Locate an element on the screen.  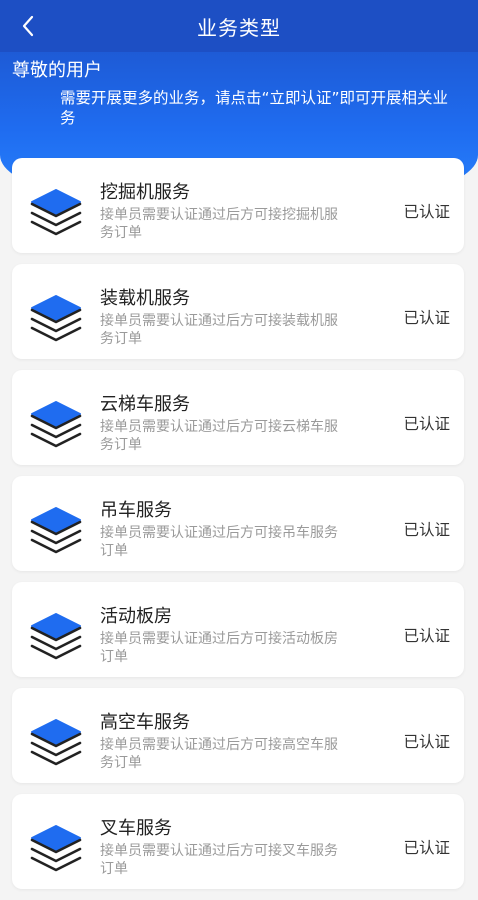
greeting-text: 尊敬的用户 is located at coordinates (57, 70).